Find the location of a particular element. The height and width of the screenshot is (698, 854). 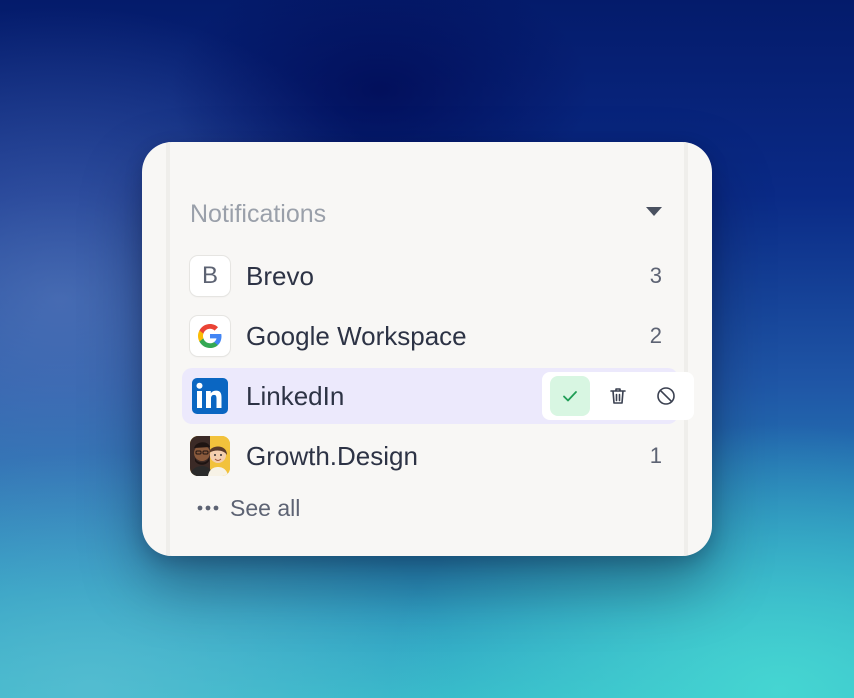

mark-read-button is located at coordinates (570, 396).